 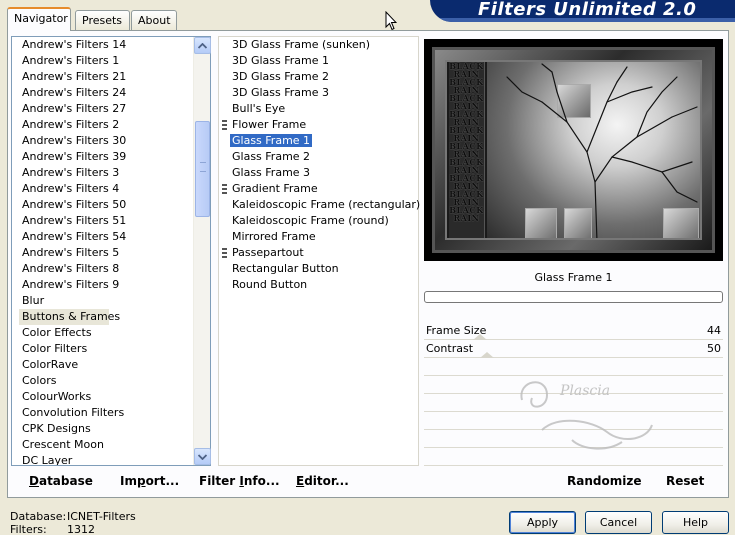 I want to click on slider-contrast: Contrast 50, so click(x=573, y=349).